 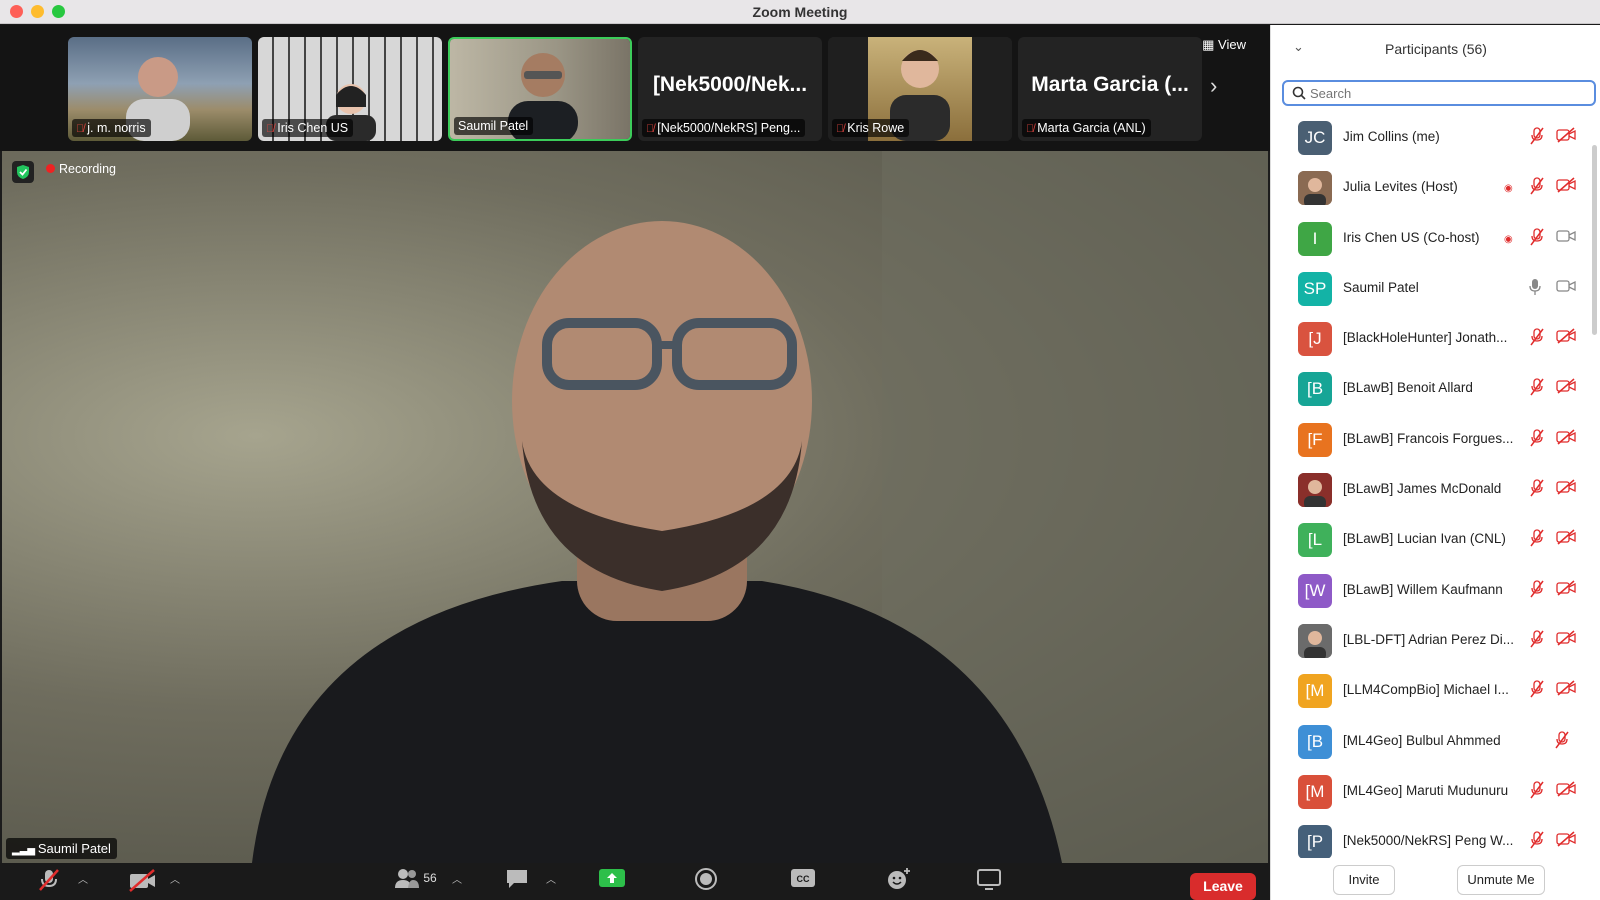 I want to click on video-tile-jm-norris: 🎙̸ j. m. norris, so click(x=160, y=89).